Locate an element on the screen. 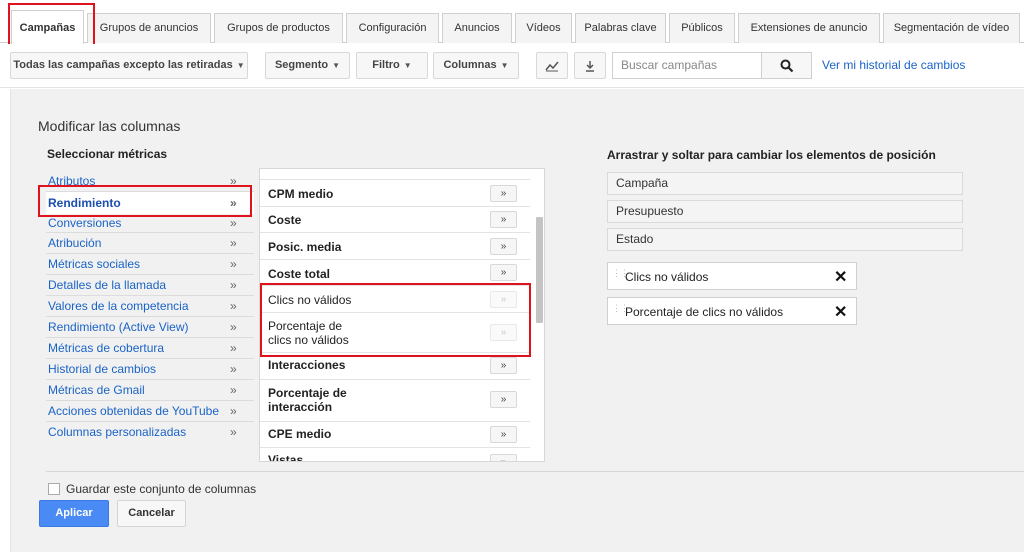 This screenshot has width=1024, height=552. panel-title: Modificar las columnas is located at coordinates (109, 126).